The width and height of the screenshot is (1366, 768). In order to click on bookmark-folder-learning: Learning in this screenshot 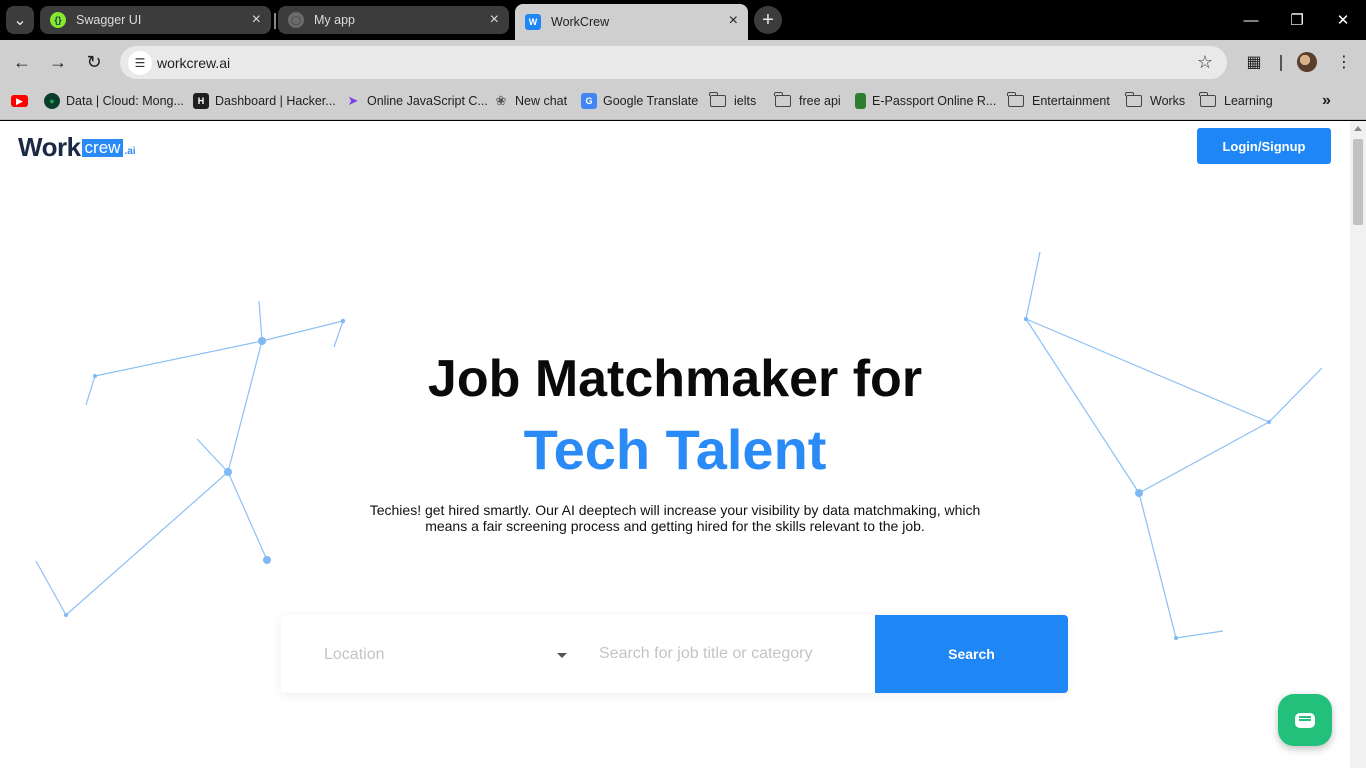, I will do `click(1236, 101)`.